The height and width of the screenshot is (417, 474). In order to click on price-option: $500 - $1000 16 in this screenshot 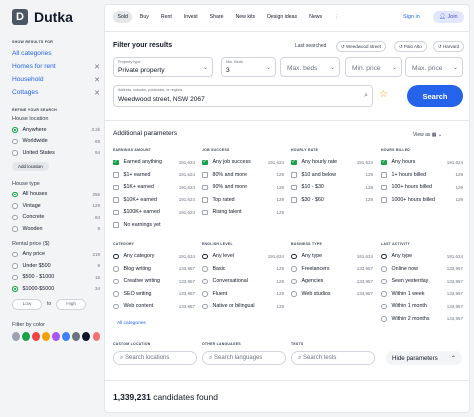, I will do `click(56, 278)`.